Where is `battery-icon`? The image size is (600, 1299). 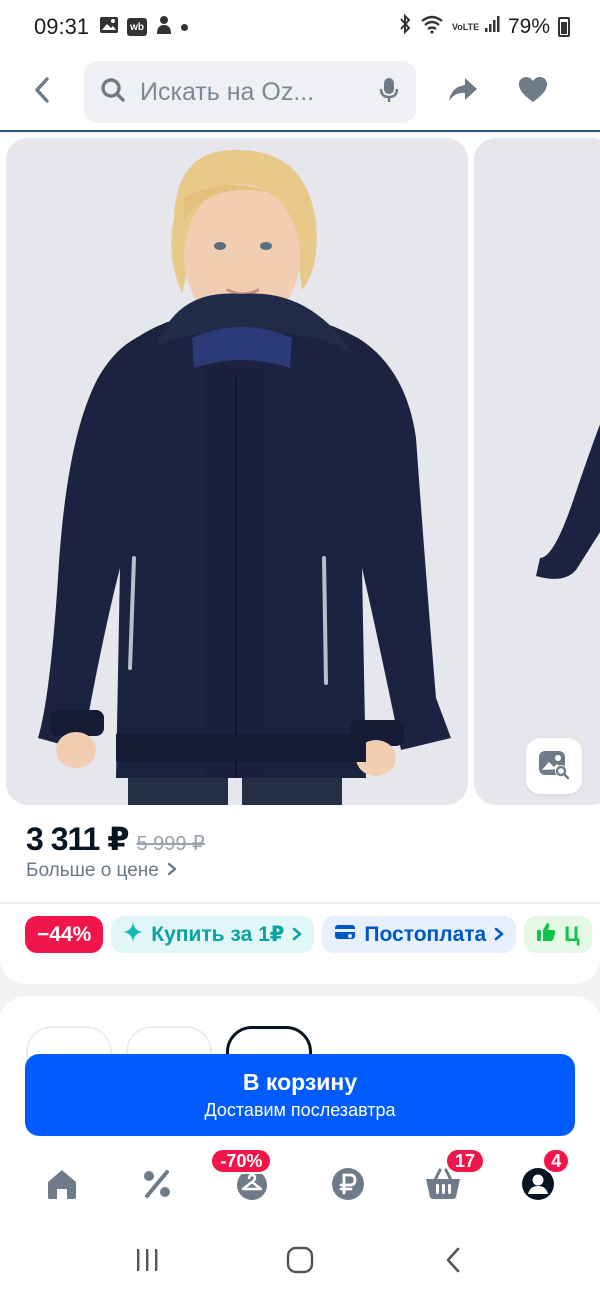
battery-icon is located at coordinates (564, 27).